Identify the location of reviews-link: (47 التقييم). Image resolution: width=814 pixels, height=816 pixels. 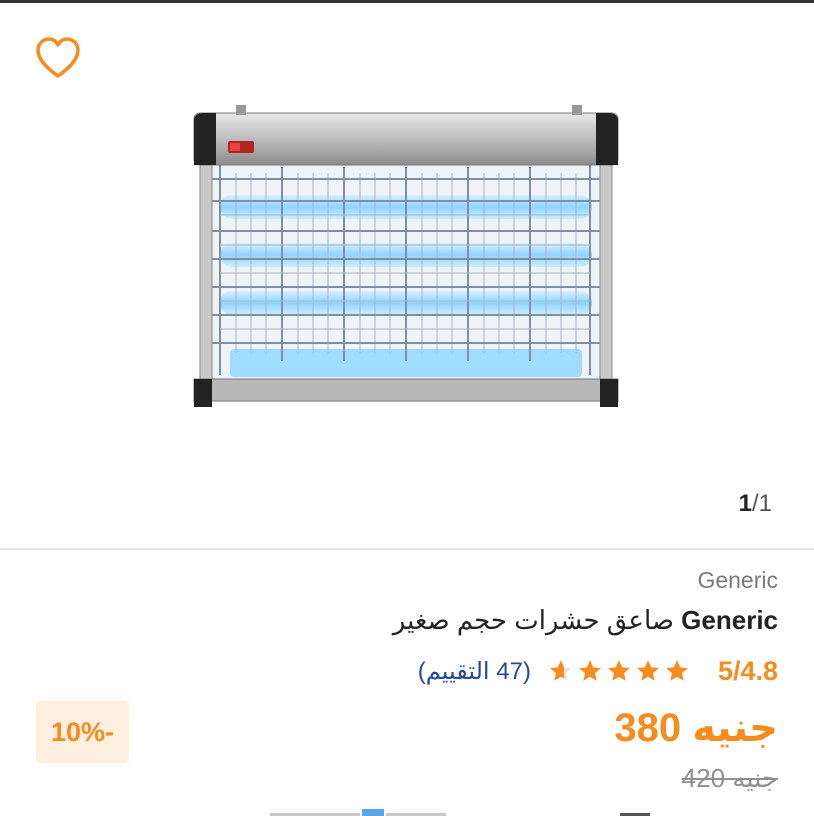
(474, 671).